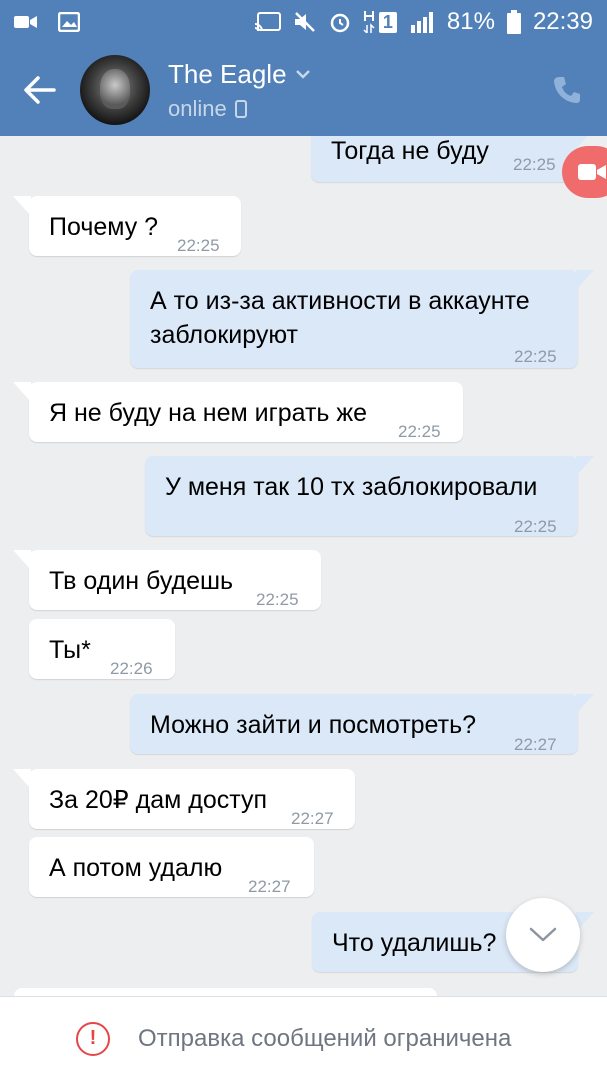 This screenshot has height=1080, width=607. What do you see at coordinates (313, 725) in the screenshot?
I see `message-text: Можно зайти и посмотреть?` at bounding box center [313, 725].